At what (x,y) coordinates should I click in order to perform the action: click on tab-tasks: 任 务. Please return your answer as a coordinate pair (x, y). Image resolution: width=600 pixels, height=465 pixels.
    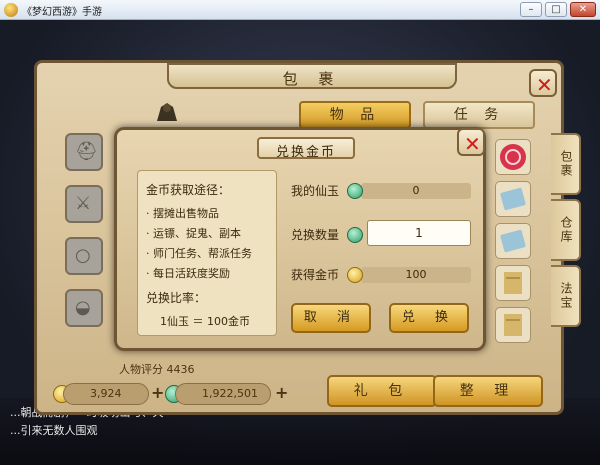
    Looking at the image, I should click on (479, 115).